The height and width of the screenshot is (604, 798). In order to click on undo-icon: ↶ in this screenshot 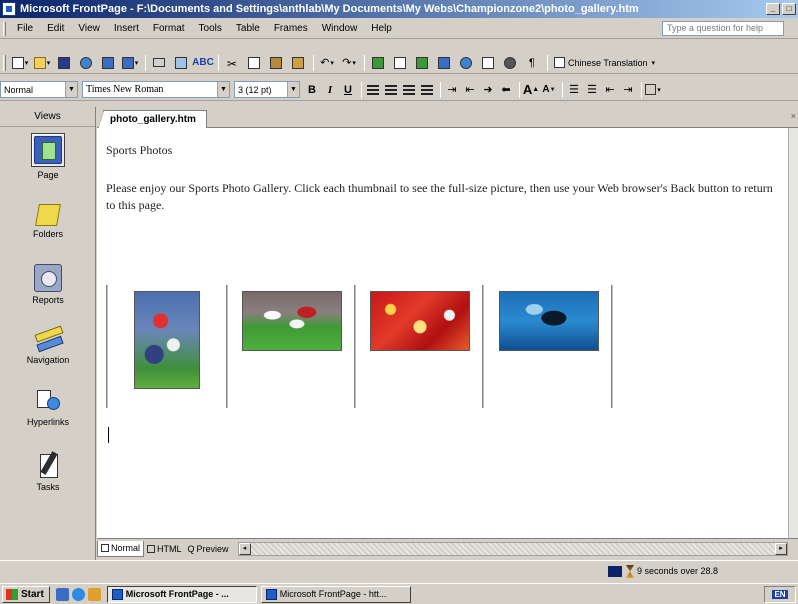, I will do `click(325, 63)`.